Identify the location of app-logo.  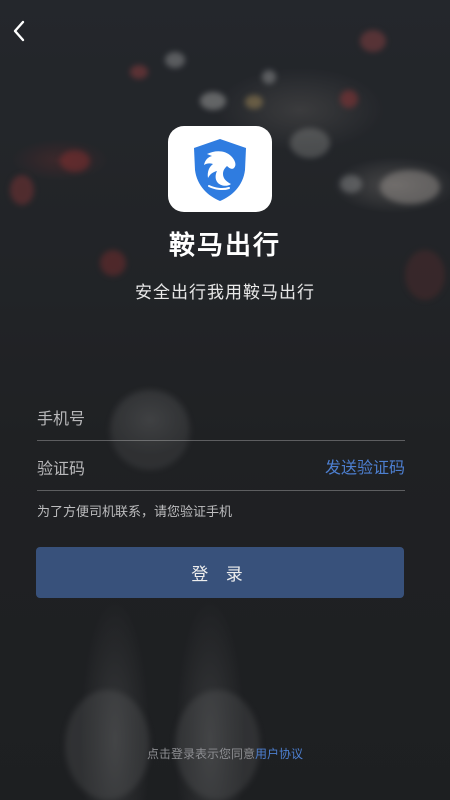
(220, 169).